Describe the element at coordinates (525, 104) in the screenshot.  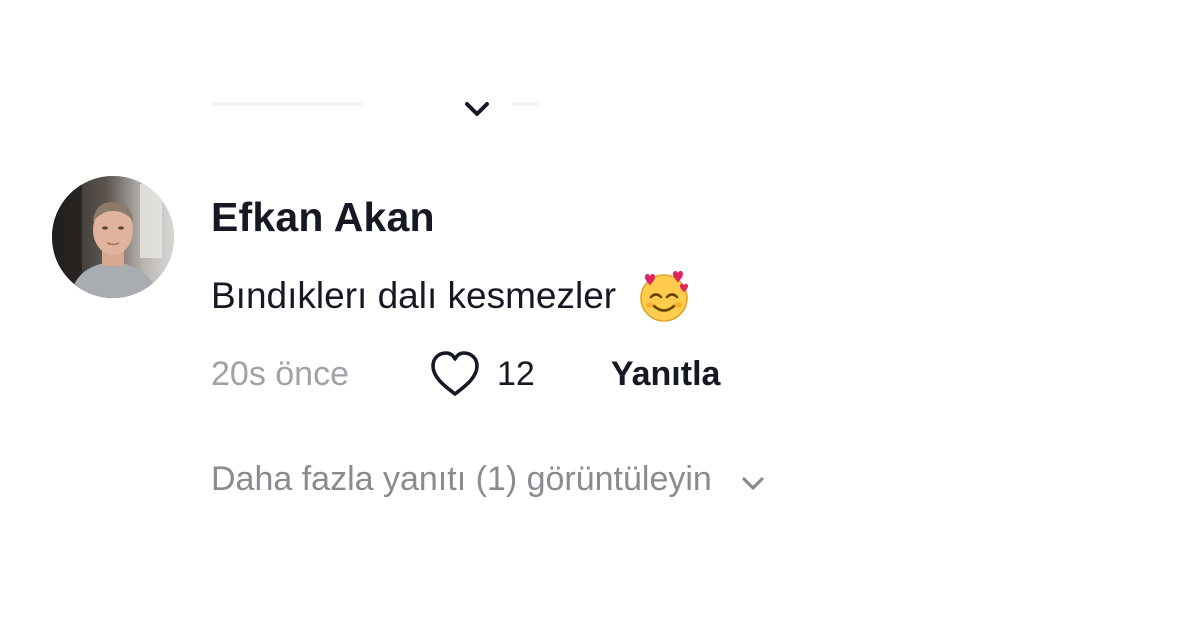
I see `previous-content-fade-right` at that location.